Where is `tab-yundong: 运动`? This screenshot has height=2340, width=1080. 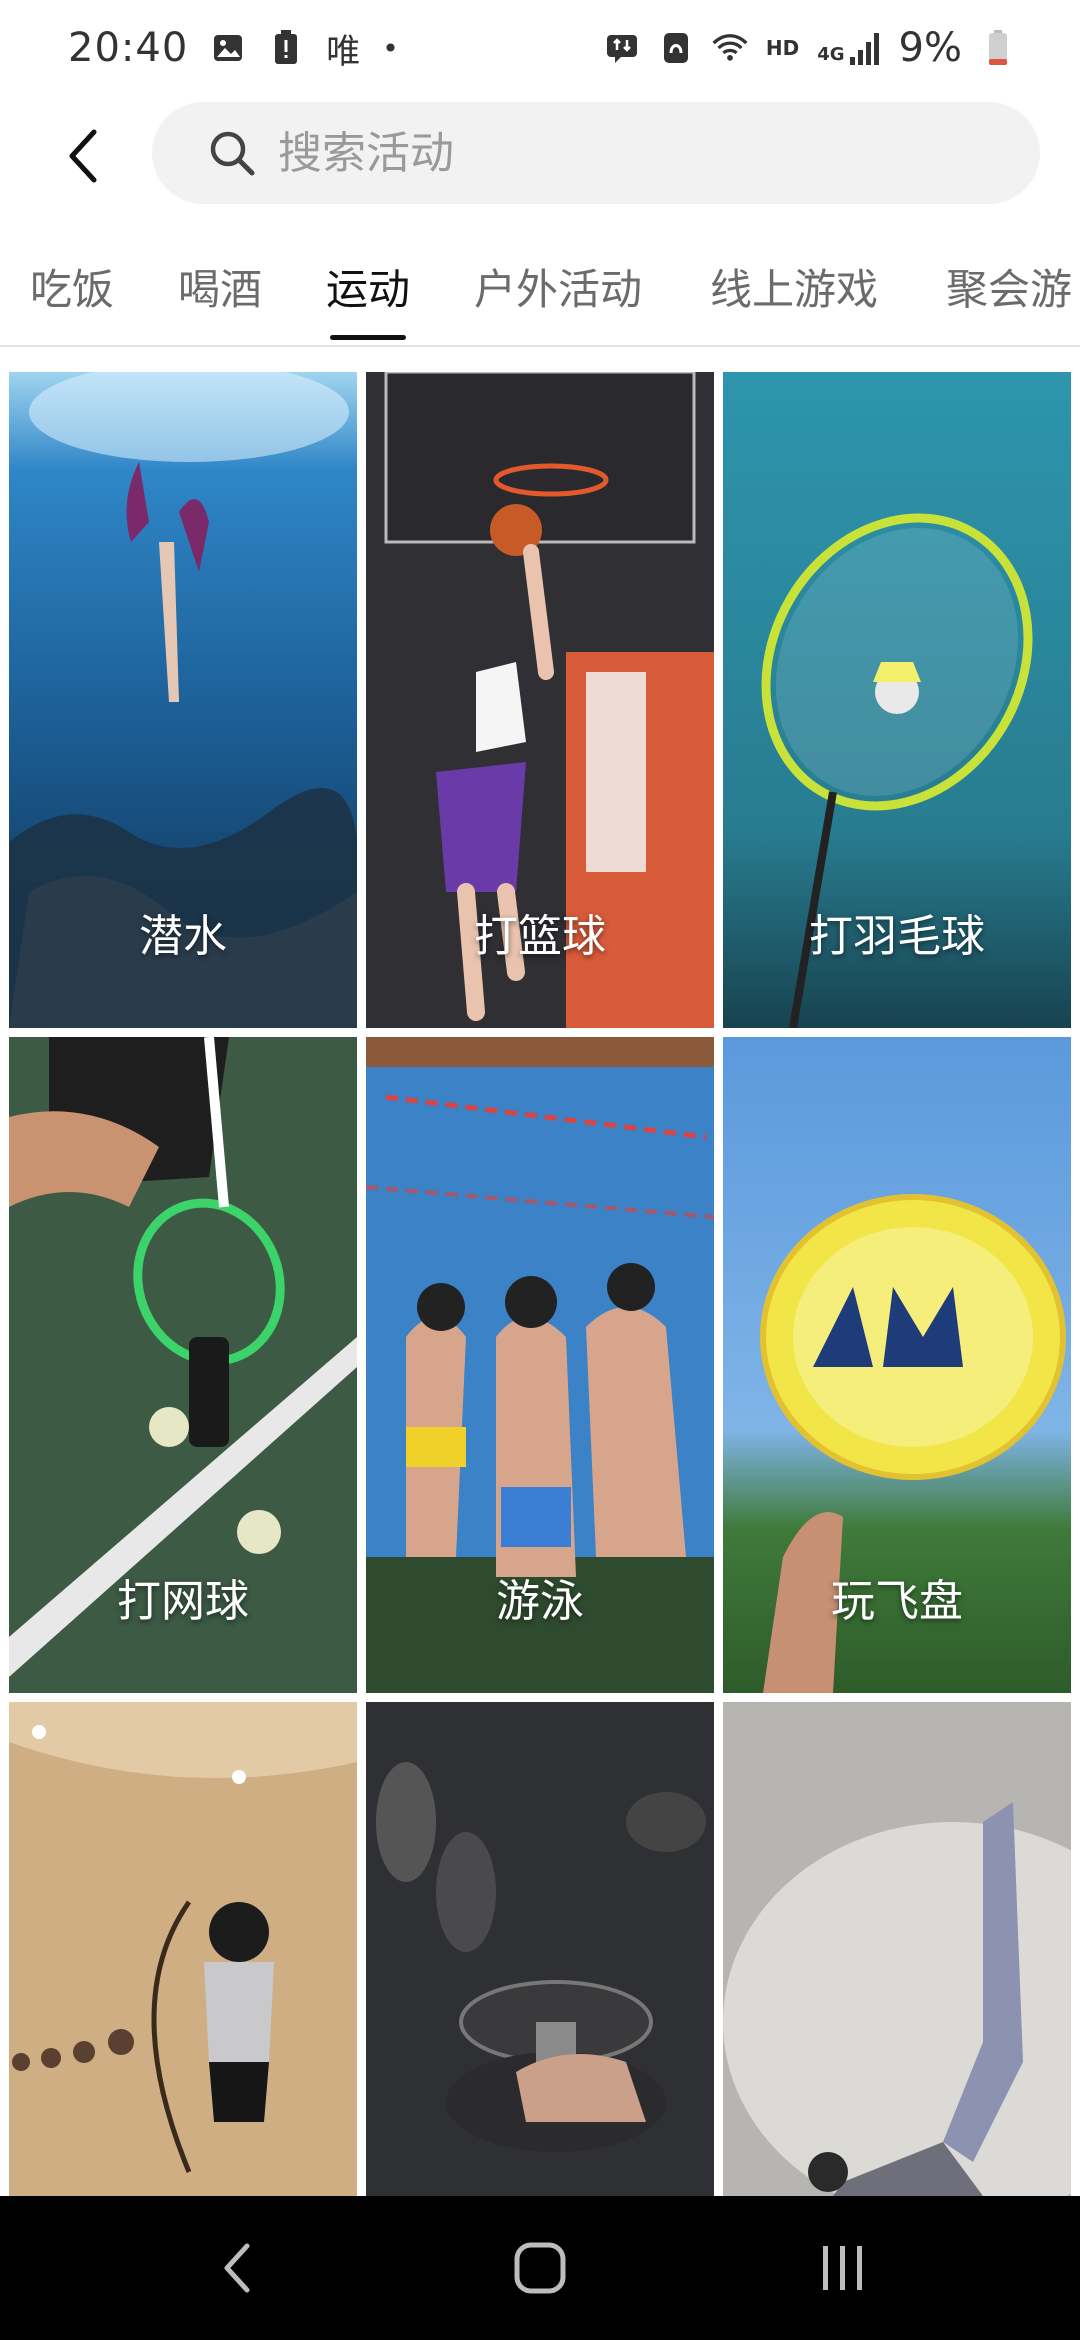
tab-yundong: 运动 is located at coordinates (368, 298).